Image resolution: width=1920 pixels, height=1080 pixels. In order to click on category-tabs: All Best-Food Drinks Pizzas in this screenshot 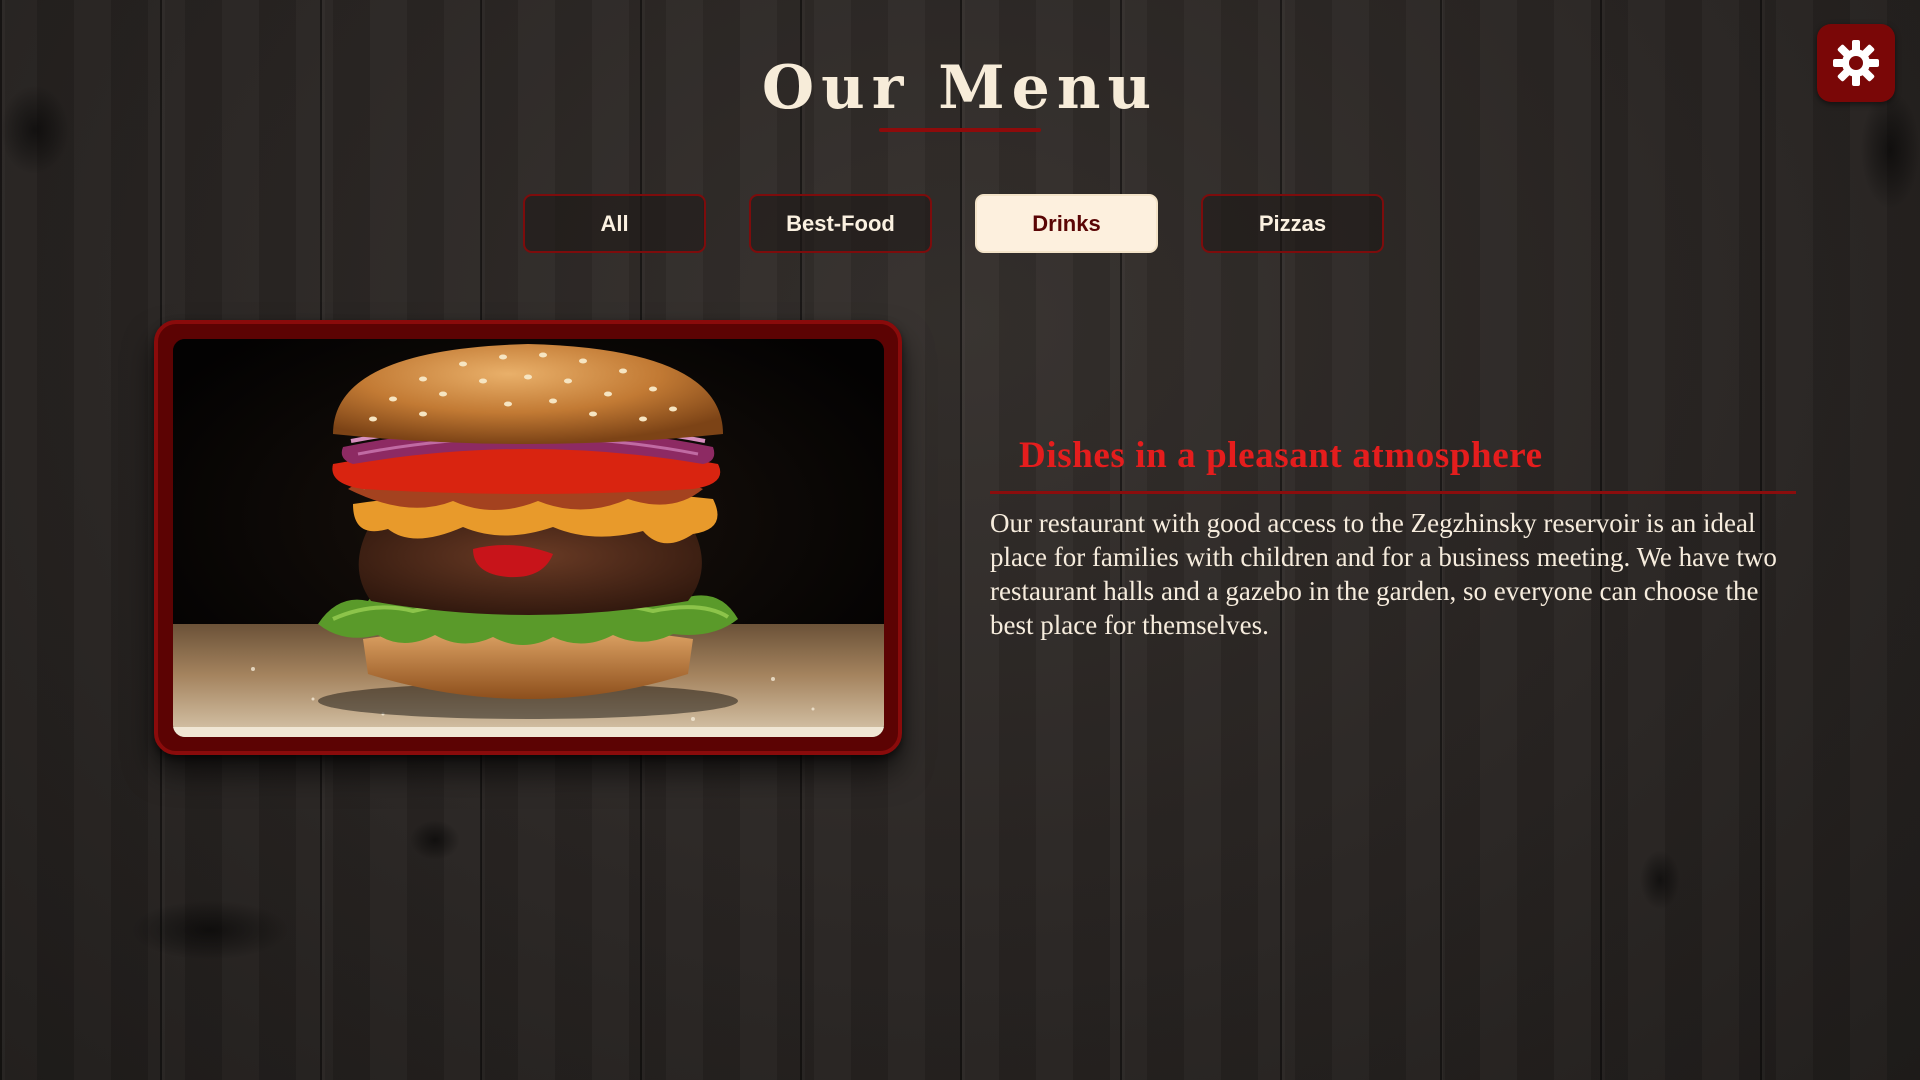, I will do `click(953, 223)`.